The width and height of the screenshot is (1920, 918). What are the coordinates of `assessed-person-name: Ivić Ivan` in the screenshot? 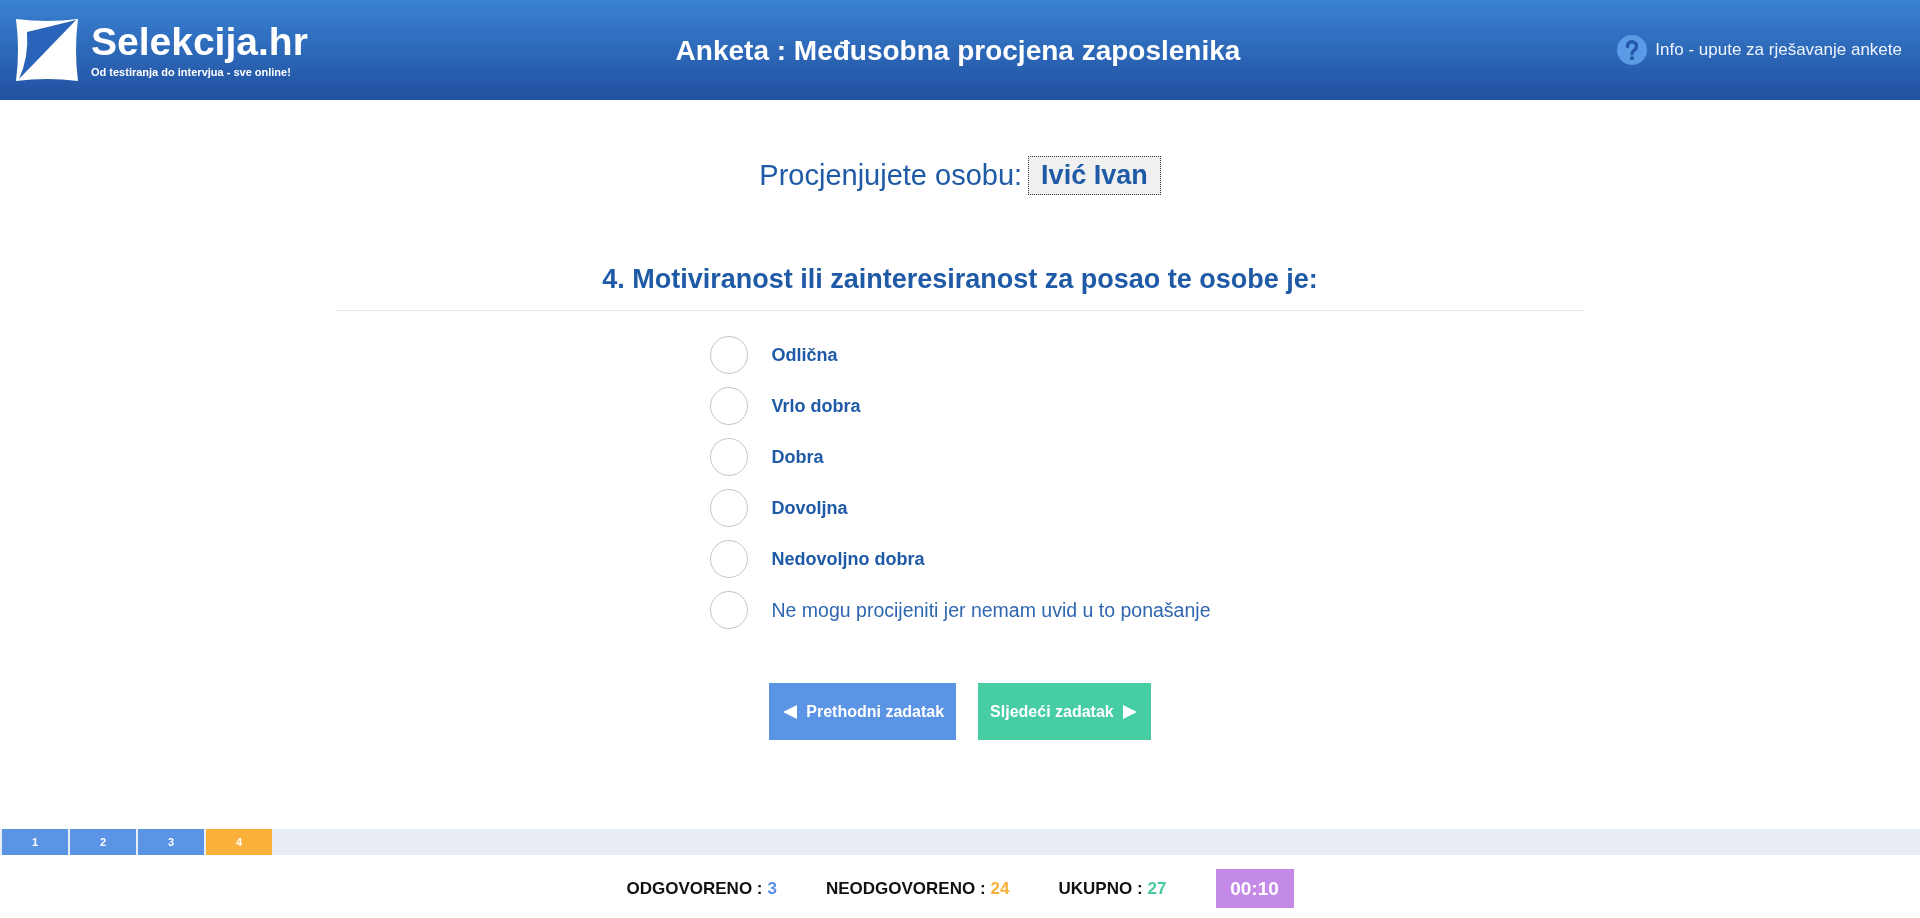 It's located at (1094, 175).